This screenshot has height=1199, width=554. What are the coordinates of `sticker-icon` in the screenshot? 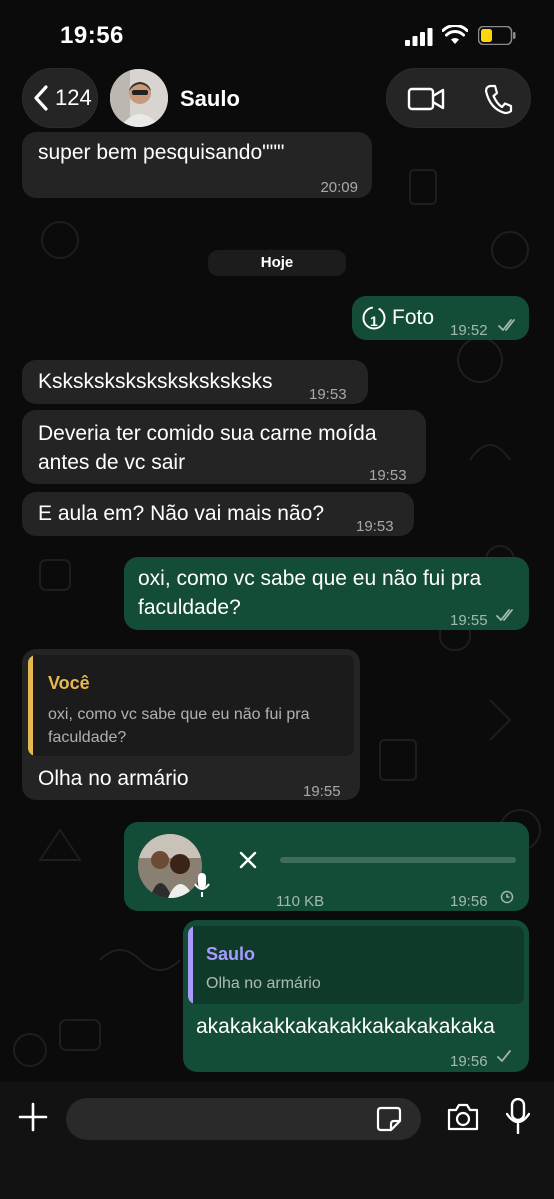 It's located at (389, 1119).